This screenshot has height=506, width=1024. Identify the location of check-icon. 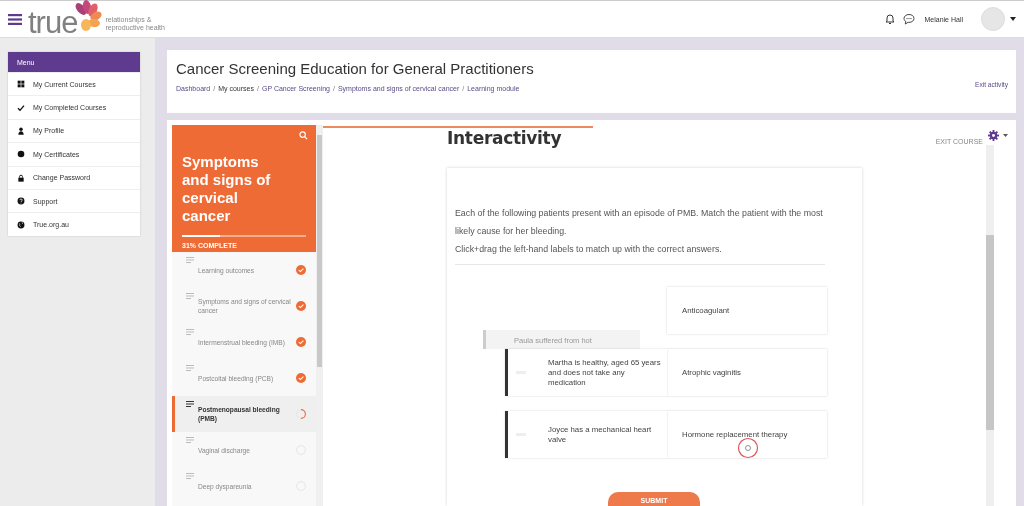
(21, 107).